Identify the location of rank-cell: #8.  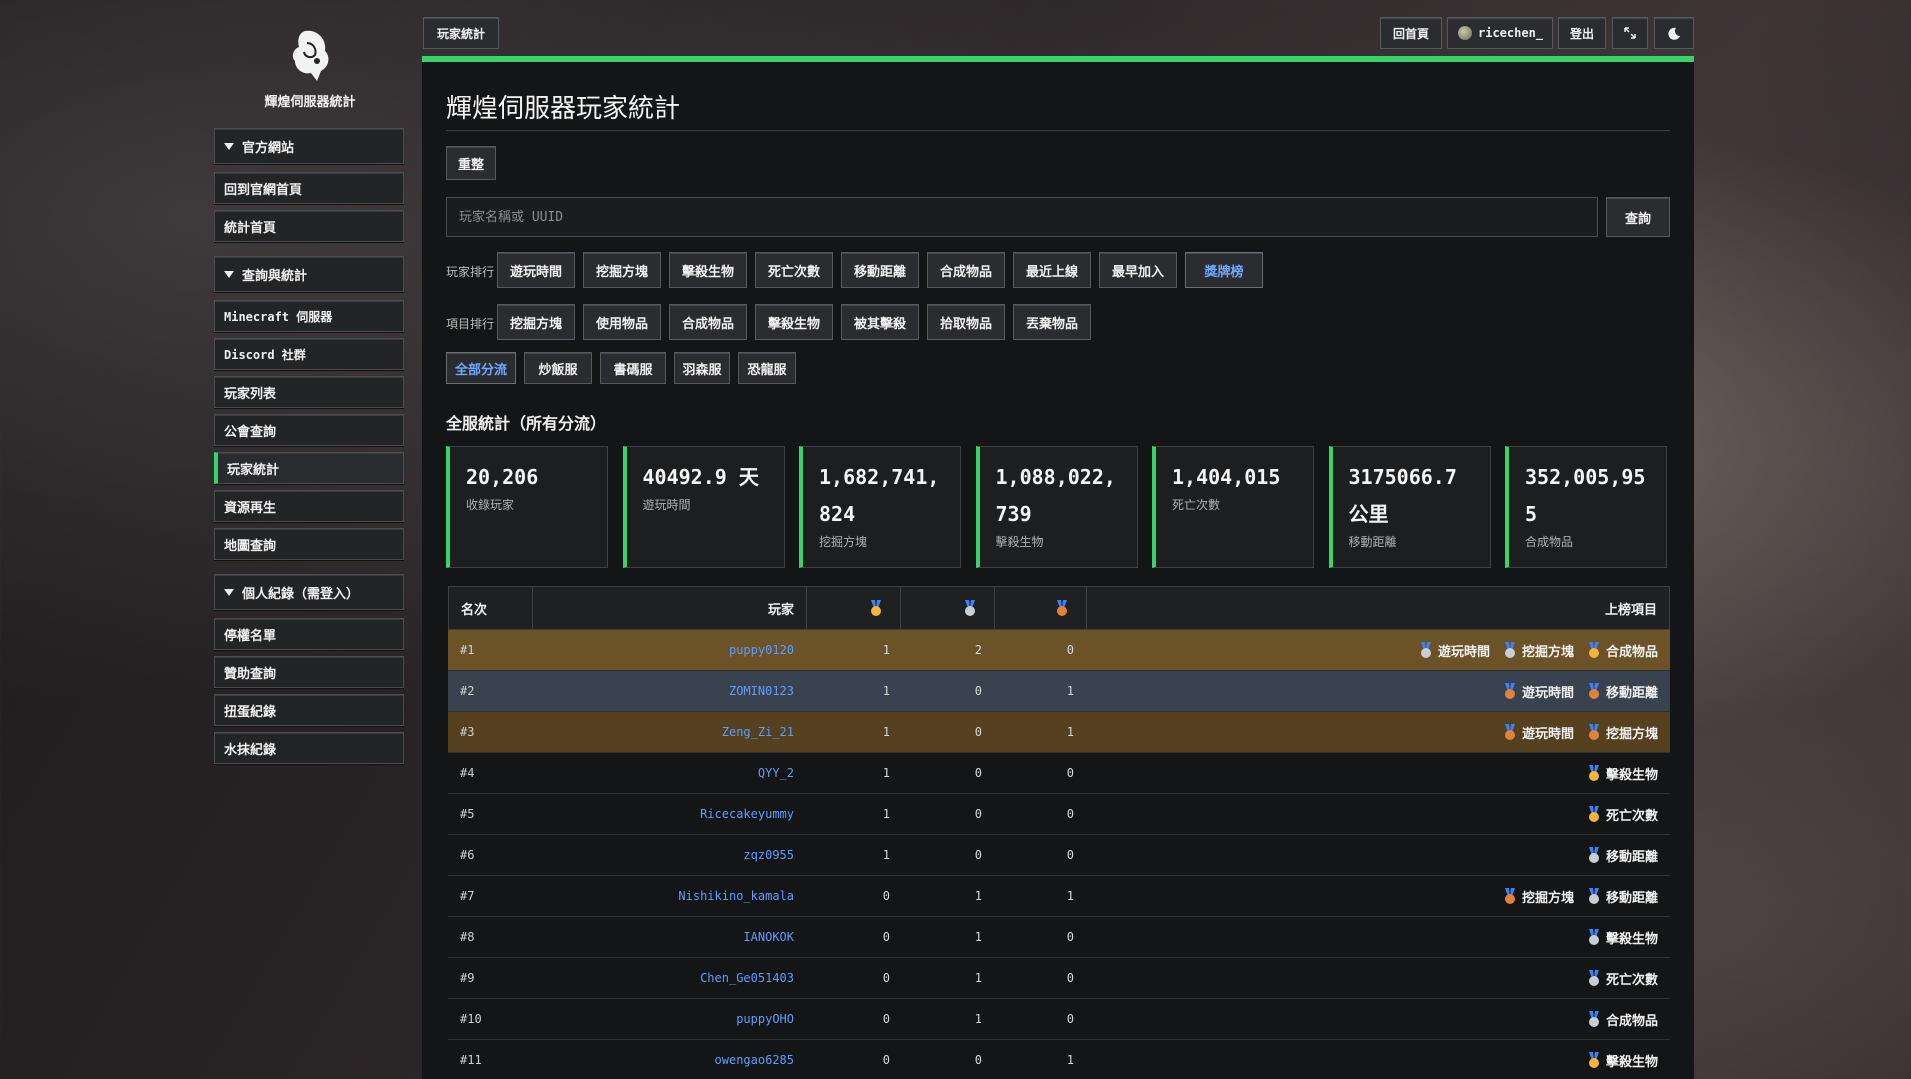
(467, 937).